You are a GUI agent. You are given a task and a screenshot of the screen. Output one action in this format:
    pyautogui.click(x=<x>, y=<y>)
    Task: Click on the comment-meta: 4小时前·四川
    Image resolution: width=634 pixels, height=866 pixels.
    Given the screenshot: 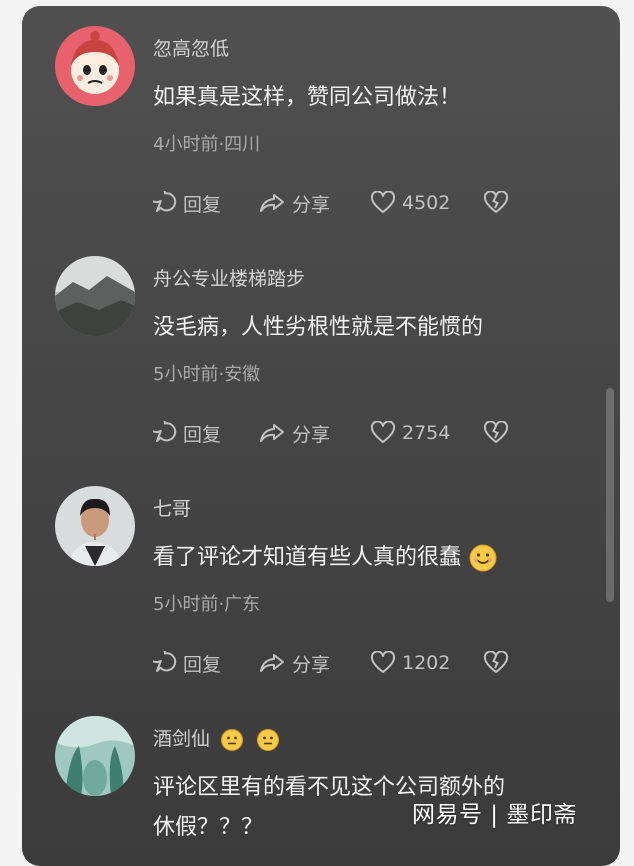 What is the action you would take?
    pyautogui.click(x=207, y=144)
    